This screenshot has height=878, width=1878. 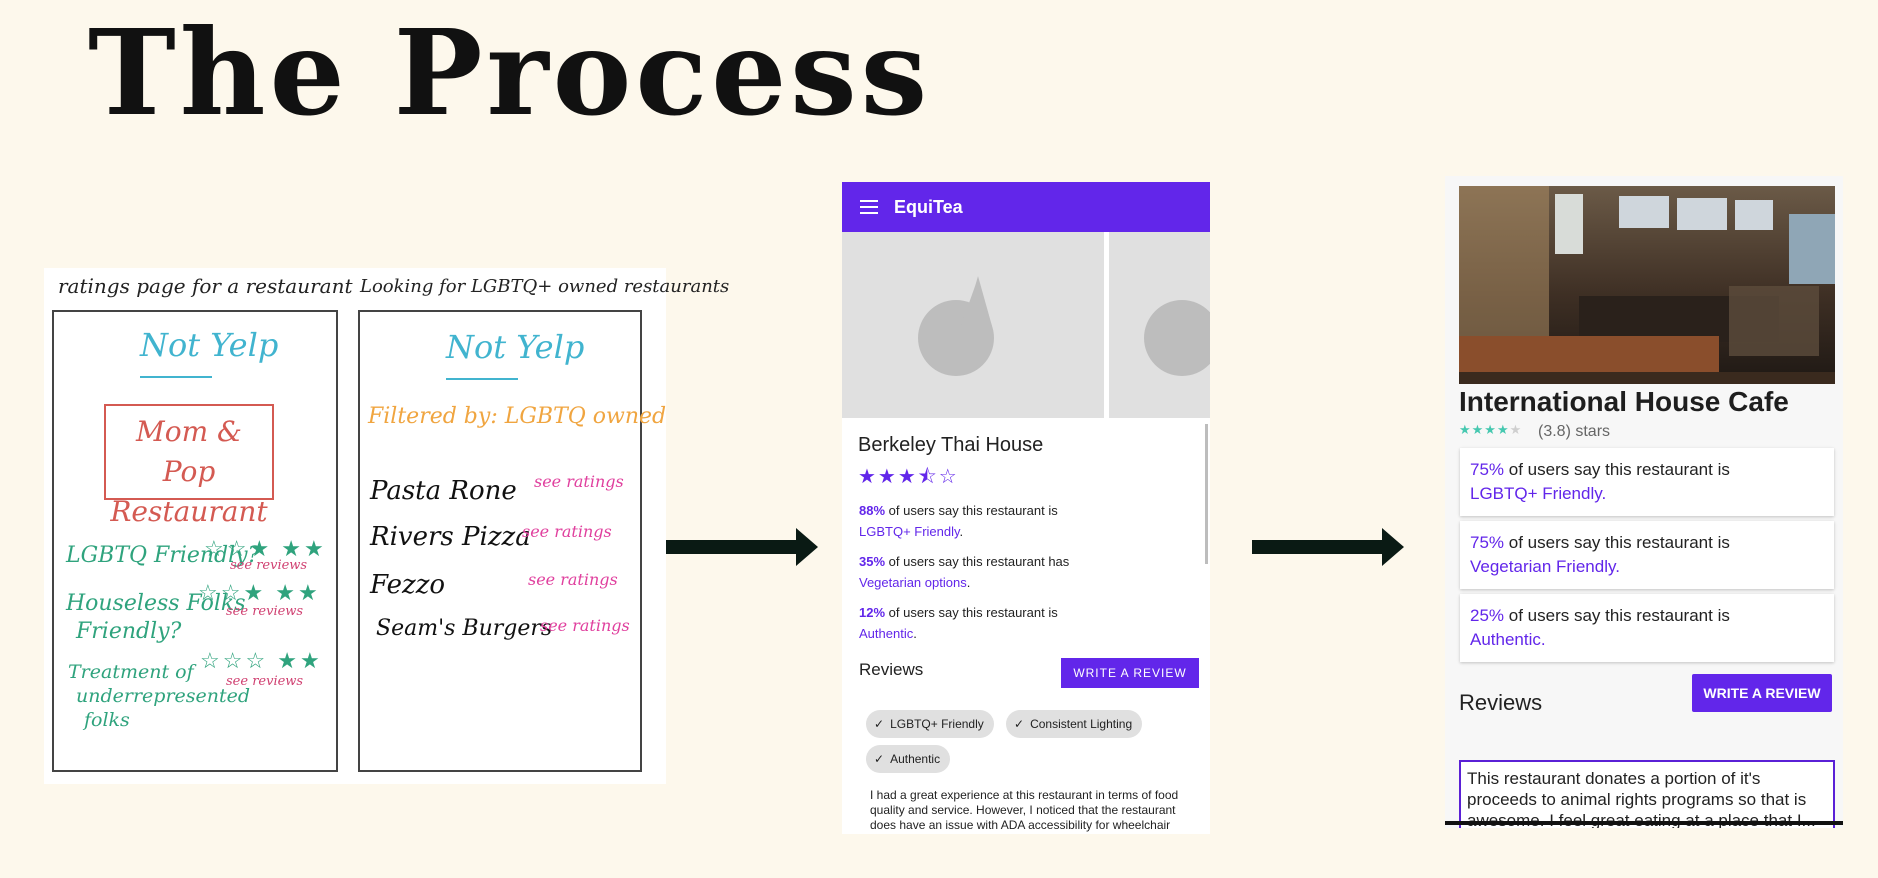 What do you see at coordinates (928, 206) in the screenshot?
I see `app-title: EquiTea` at bounding box center [928, 206].